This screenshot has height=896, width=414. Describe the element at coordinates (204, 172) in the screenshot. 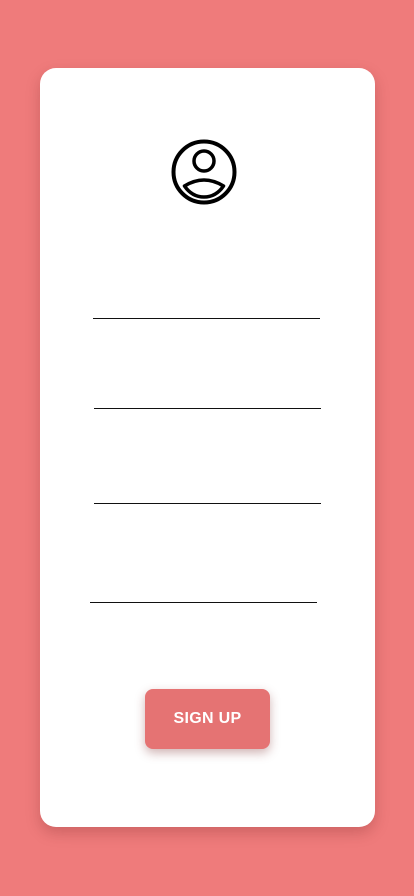

I see `account-circle-icon` at that location.